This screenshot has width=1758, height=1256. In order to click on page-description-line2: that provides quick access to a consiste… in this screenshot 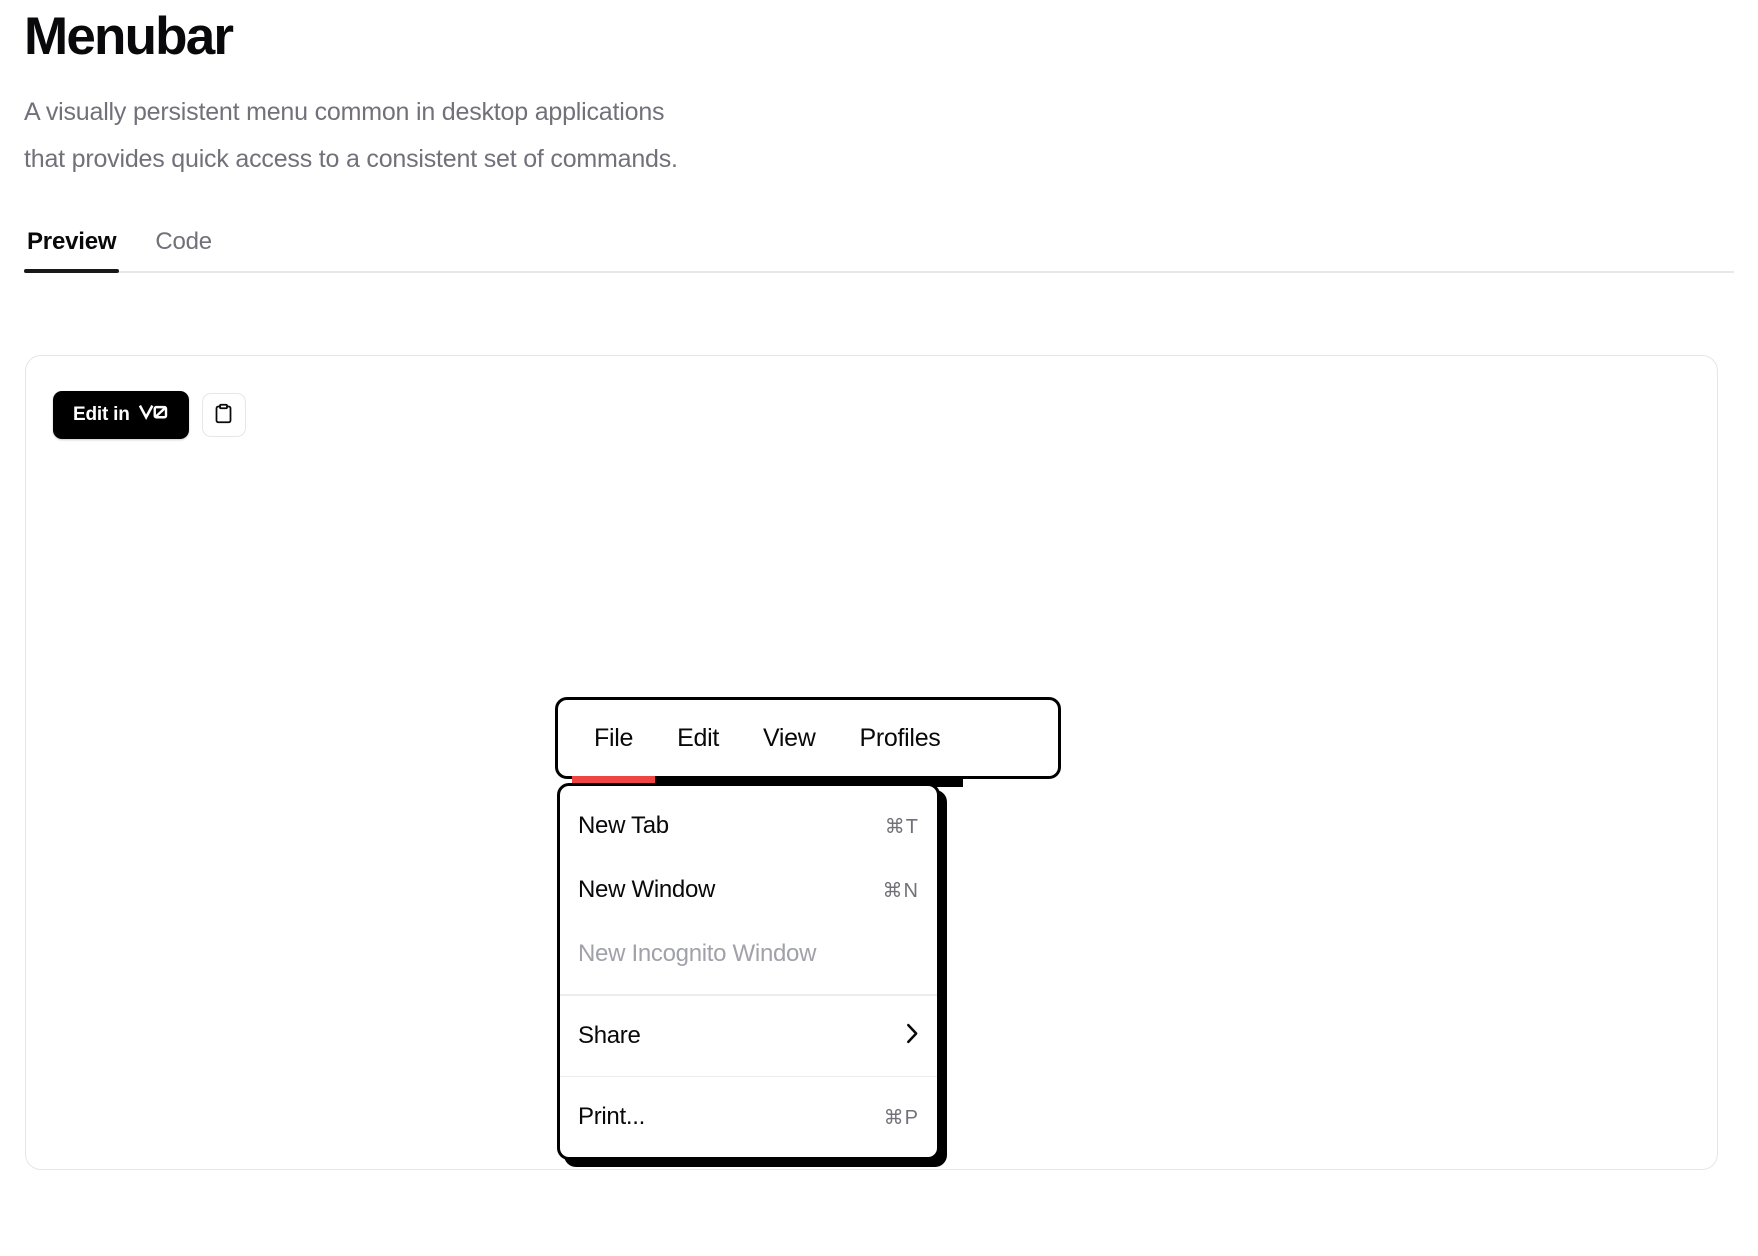, I will do `click(351, 159)`.